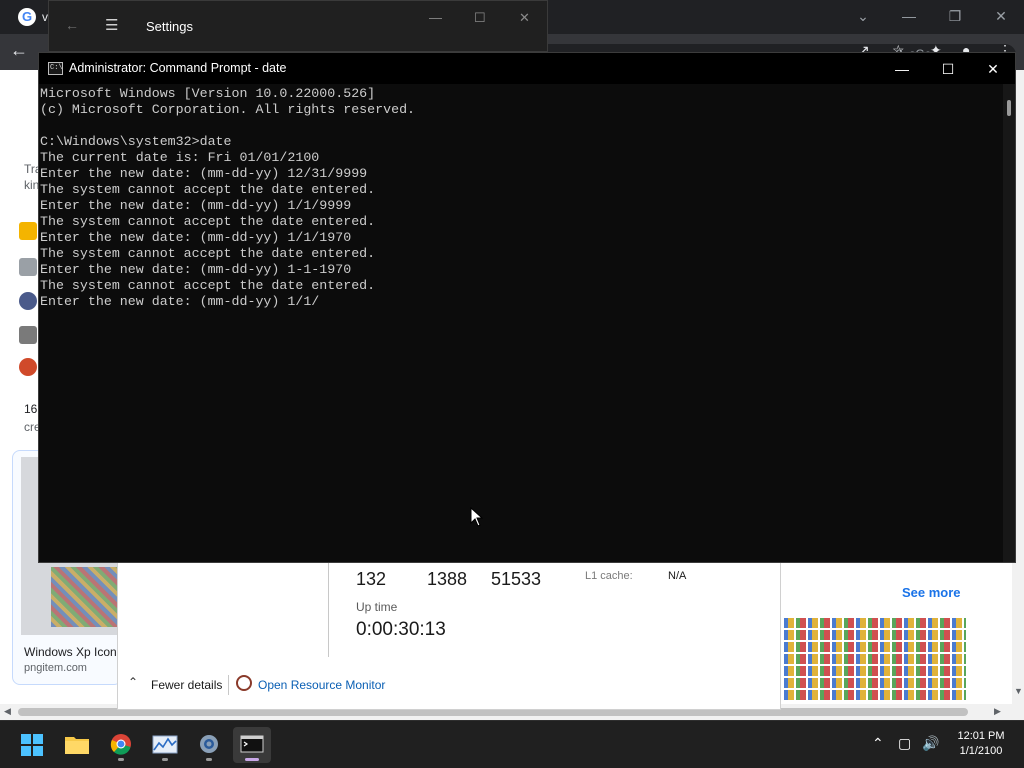 Image resolution: width=1024 pixels, height=768 pixels. What do you see at coordinates (955, 16) in the screenshot?
I see `browser-restore-button: ❐` at bounding box center [955, 16].